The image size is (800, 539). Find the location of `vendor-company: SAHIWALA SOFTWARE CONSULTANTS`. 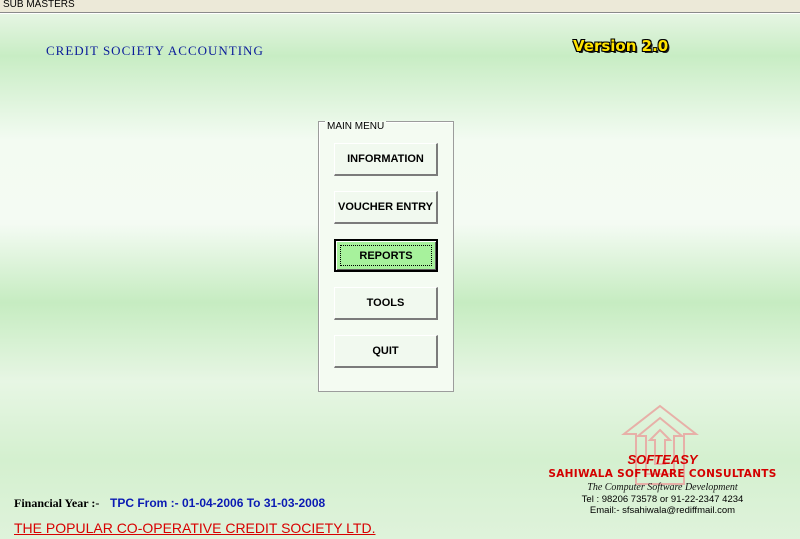

vendor-company: SAHIWALA SOFTWARE CONSULTANTS is located at coordinates (662, 474).